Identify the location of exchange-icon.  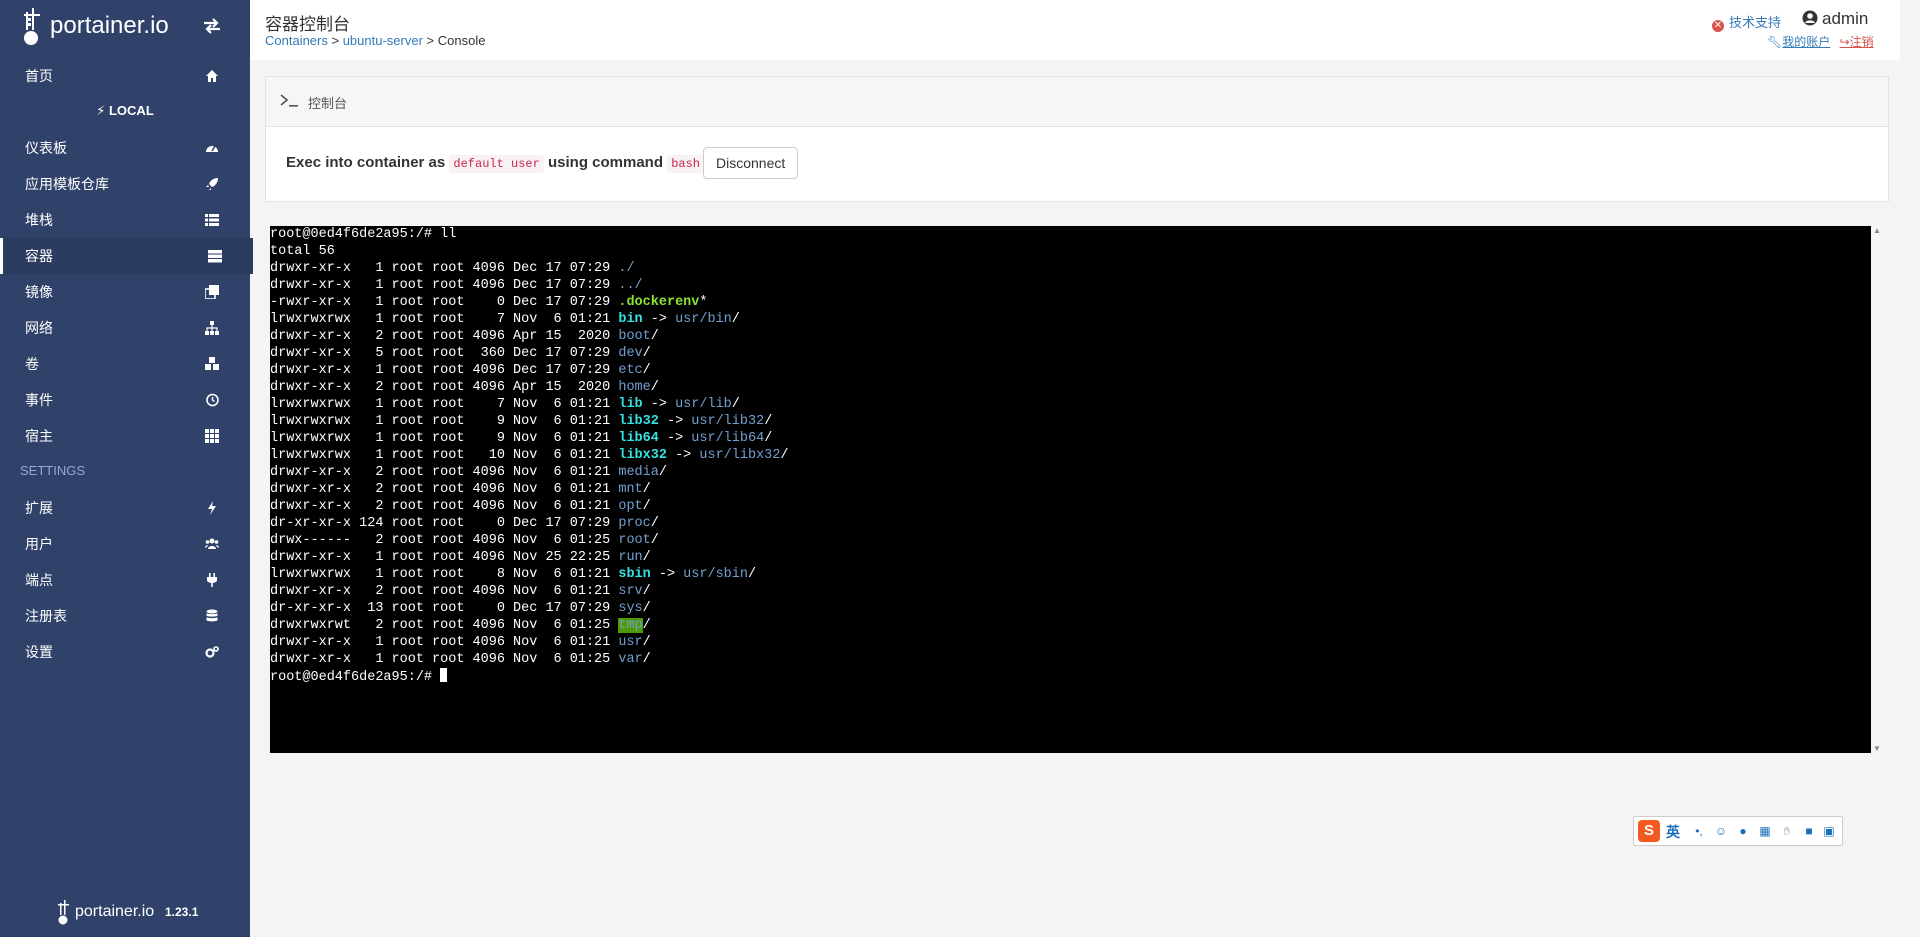
(212, 26).